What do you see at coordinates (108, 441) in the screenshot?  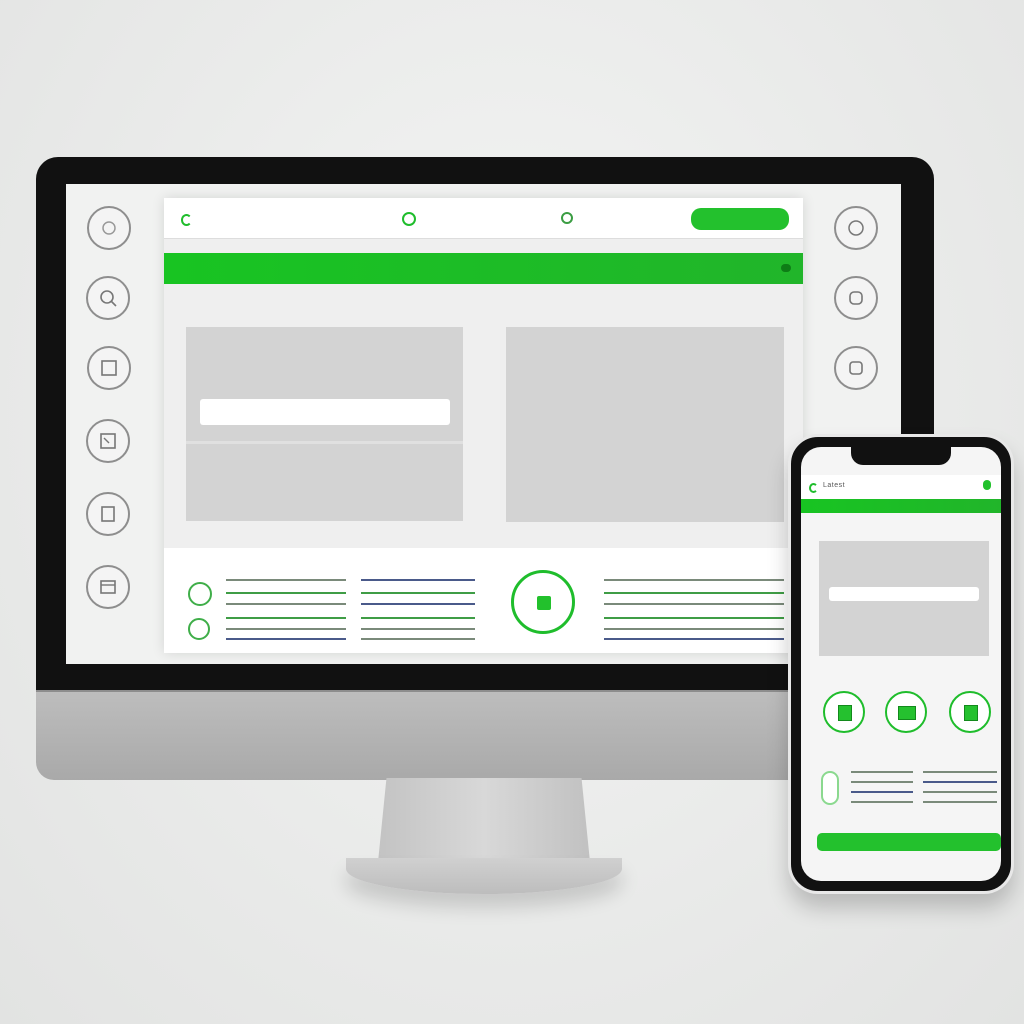 I see `image-icon` at bounding box center [108, 441].